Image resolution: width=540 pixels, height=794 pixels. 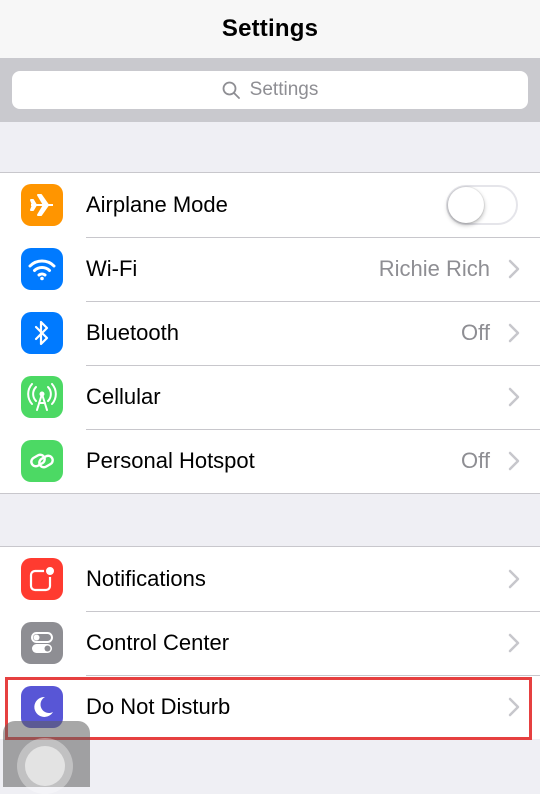 What do you see at coordinates (170, 460) in the screenshot?
I see `settings-row-label: Personal Hotspot` at bounding box center [170, 460].